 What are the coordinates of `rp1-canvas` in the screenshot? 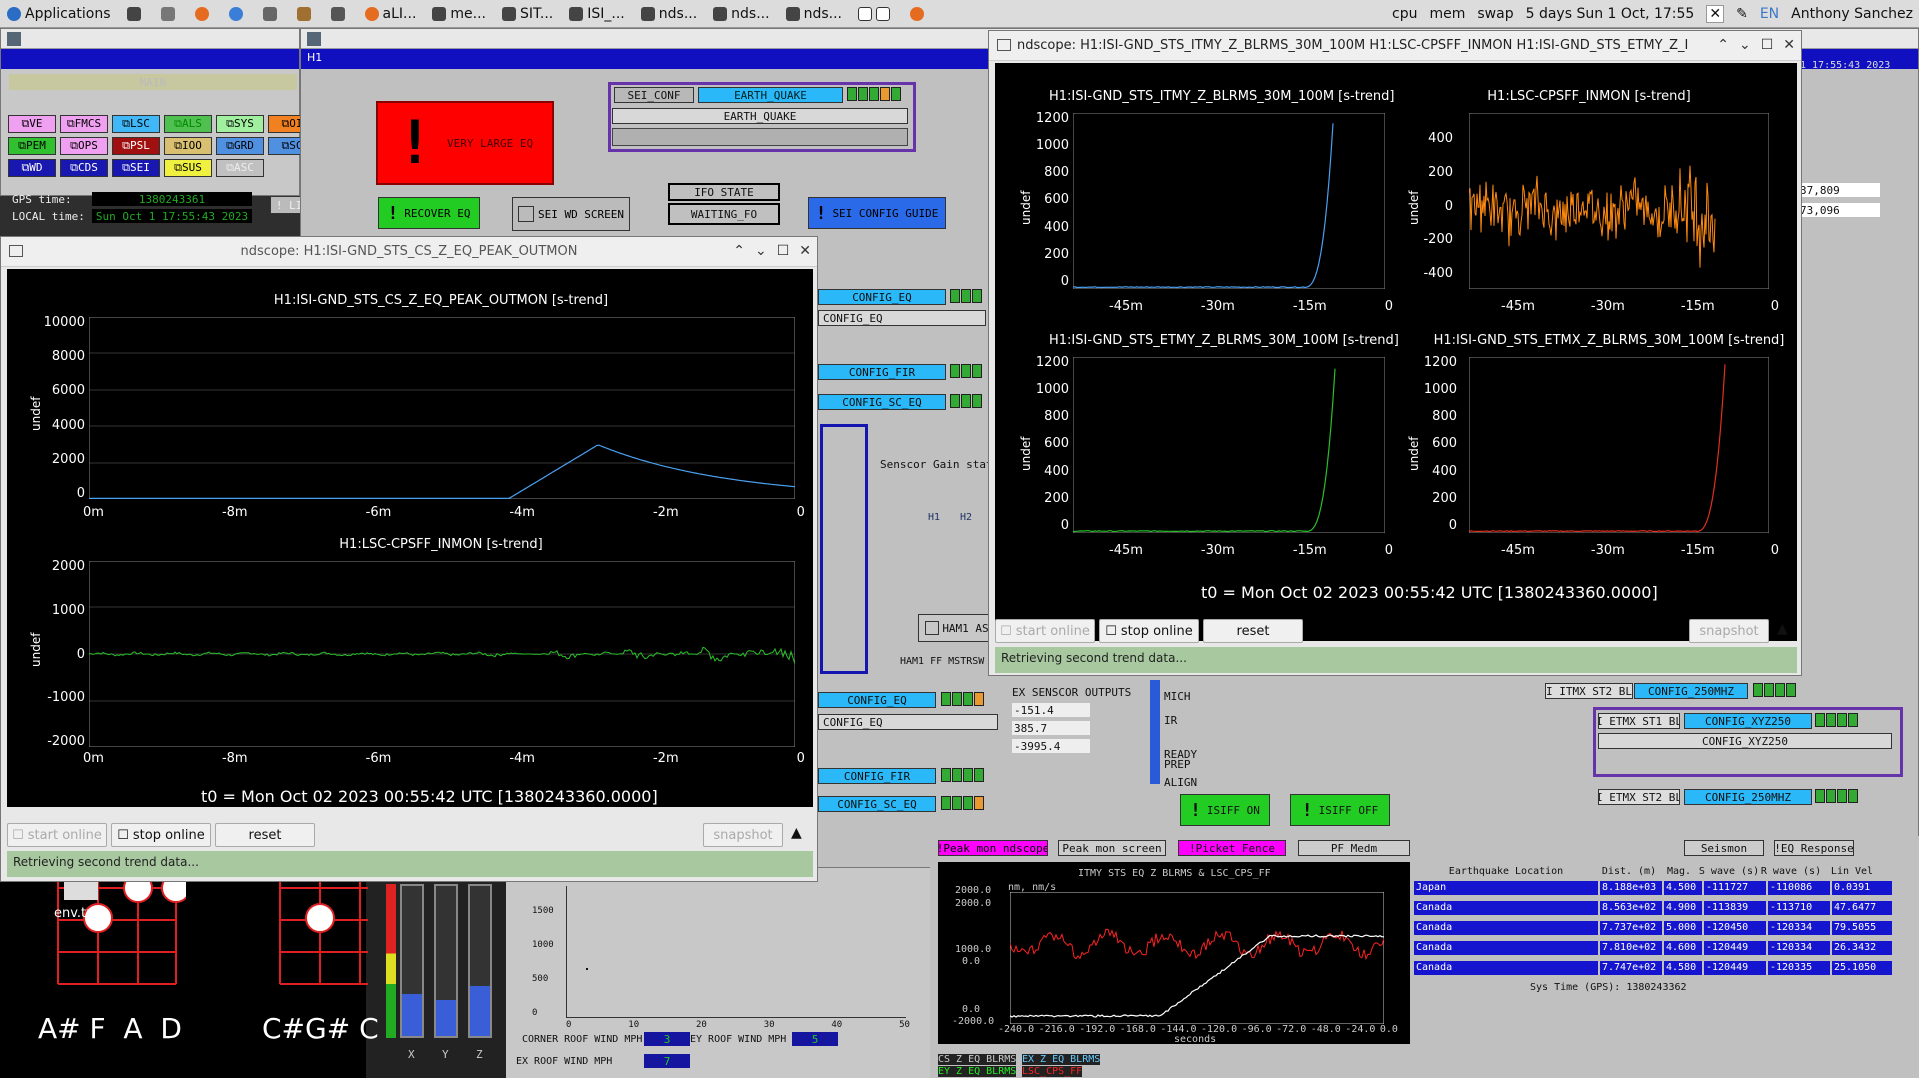 It's located at (1229, 201).